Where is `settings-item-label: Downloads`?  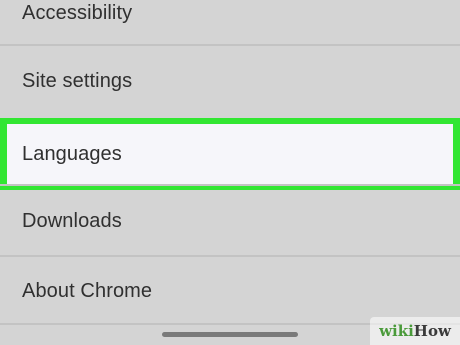
settings-item-label: Downloads is located at coordinates (72, 220).